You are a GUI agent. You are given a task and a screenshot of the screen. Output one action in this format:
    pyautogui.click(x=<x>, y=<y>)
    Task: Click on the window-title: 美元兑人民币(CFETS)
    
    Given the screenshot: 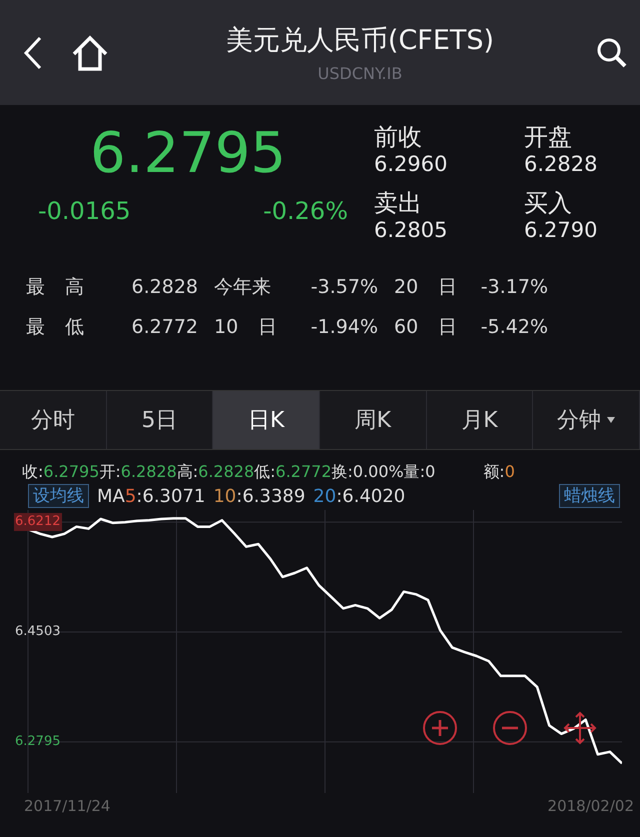 What is the action you would take?
    pyautogui.click(x=360, y=41)
    